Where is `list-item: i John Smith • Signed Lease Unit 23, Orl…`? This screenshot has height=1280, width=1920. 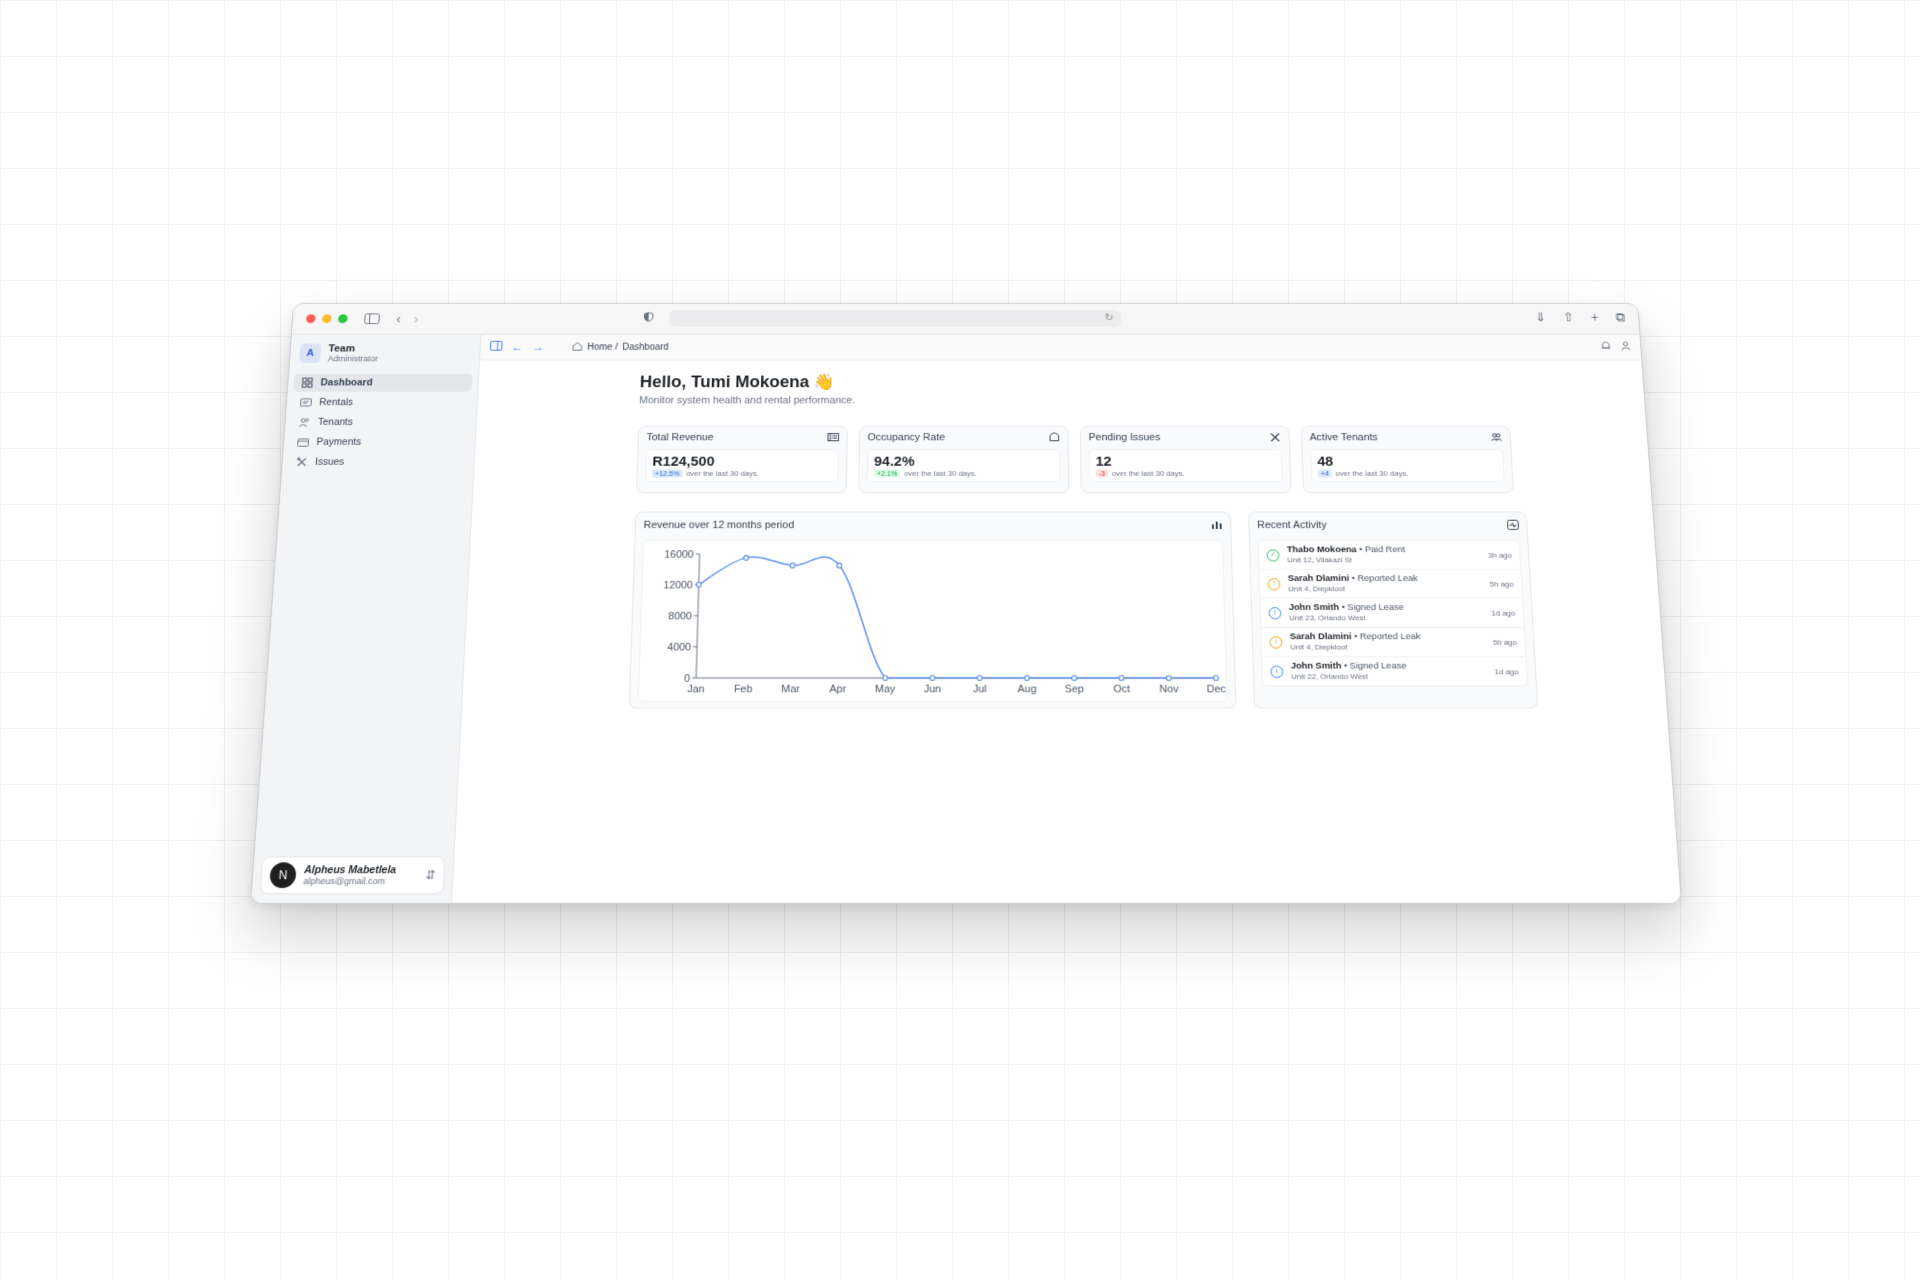 list-item: i John Smith • Signed Lease Unit 23, Orl… is located at coordinates (1392, 613).